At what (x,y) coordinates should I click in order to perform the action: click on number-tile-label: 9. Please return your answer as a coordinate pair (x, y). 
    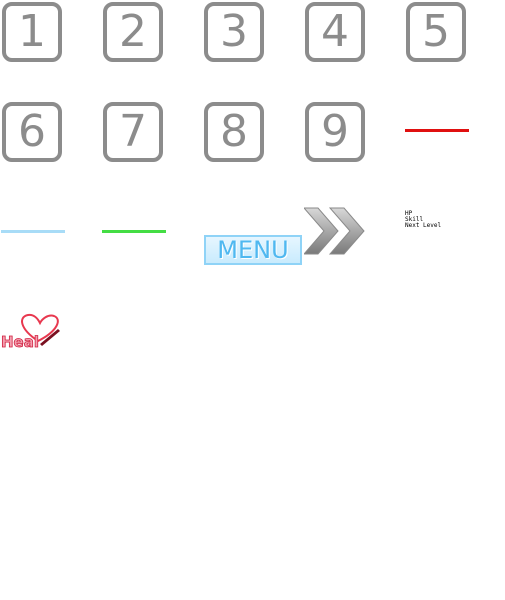
    Looking at the image, I should click on (335, 131).